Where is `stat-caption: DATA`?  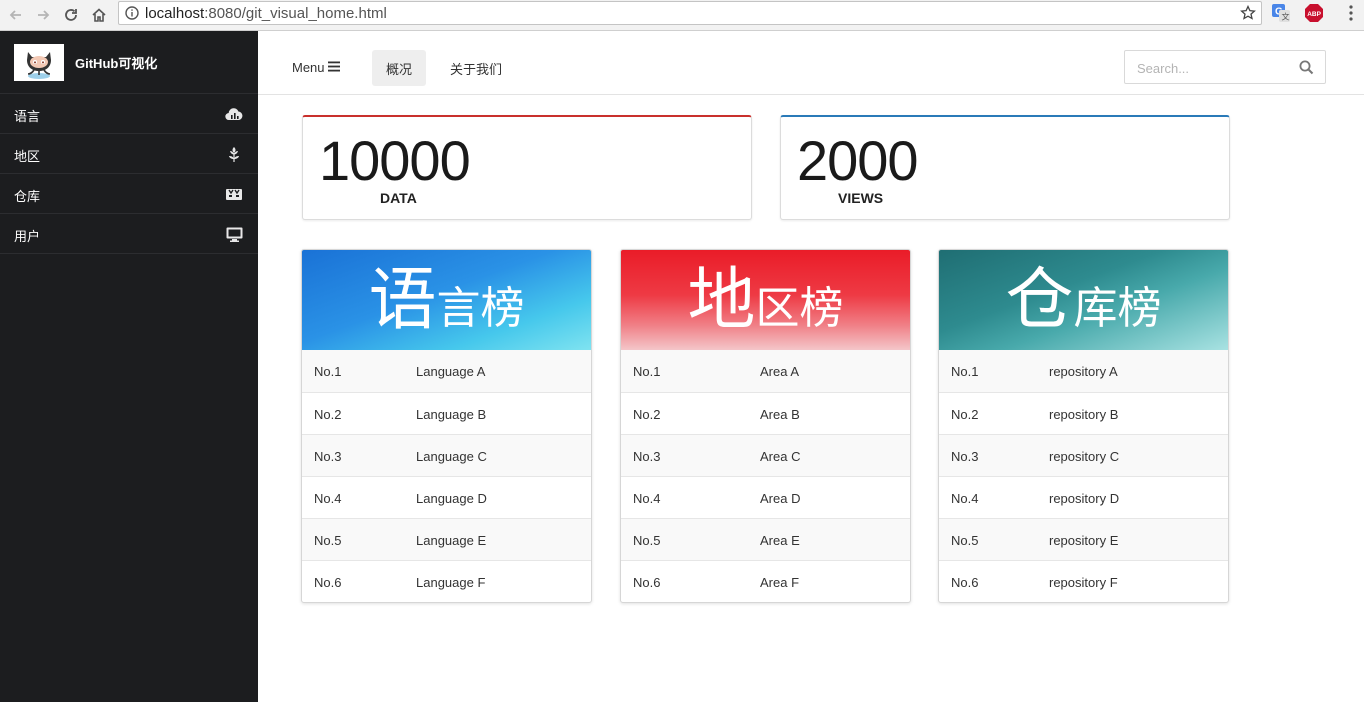
stat-caption: DATA is located at coordinates (398, 198).